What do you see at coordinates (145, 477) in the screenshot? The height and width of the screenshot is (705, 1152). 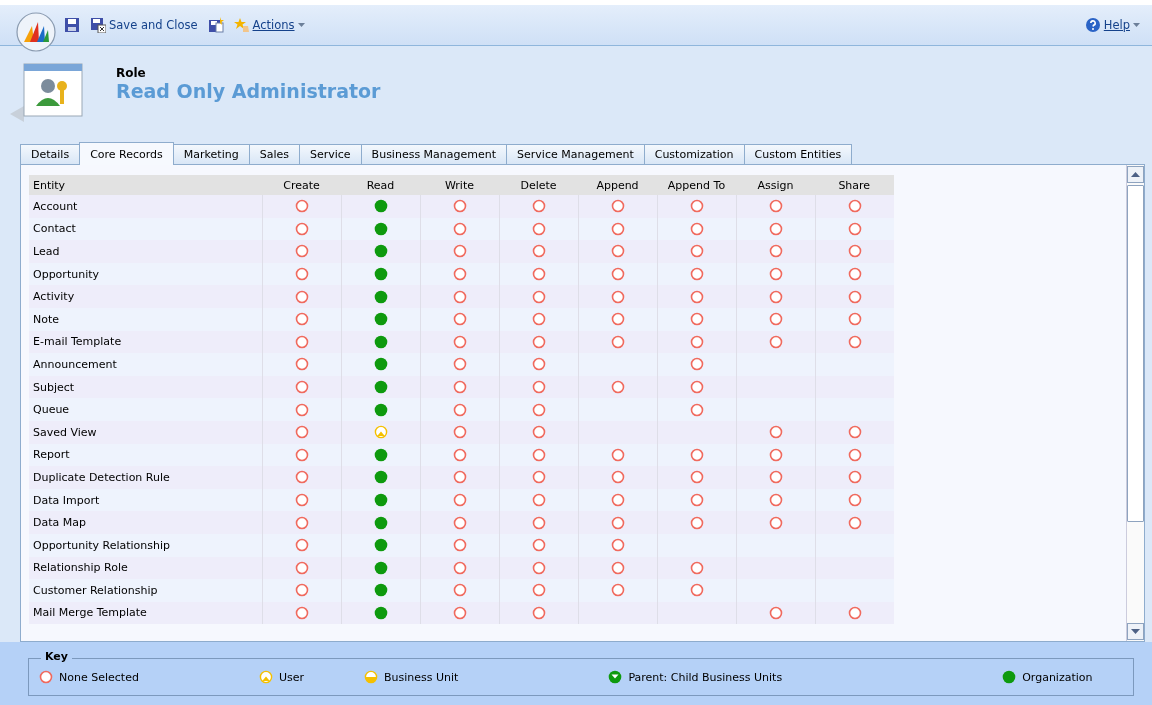 I see `entity-name: Duplicate Detection Rule` at bounding box center [145, 477].